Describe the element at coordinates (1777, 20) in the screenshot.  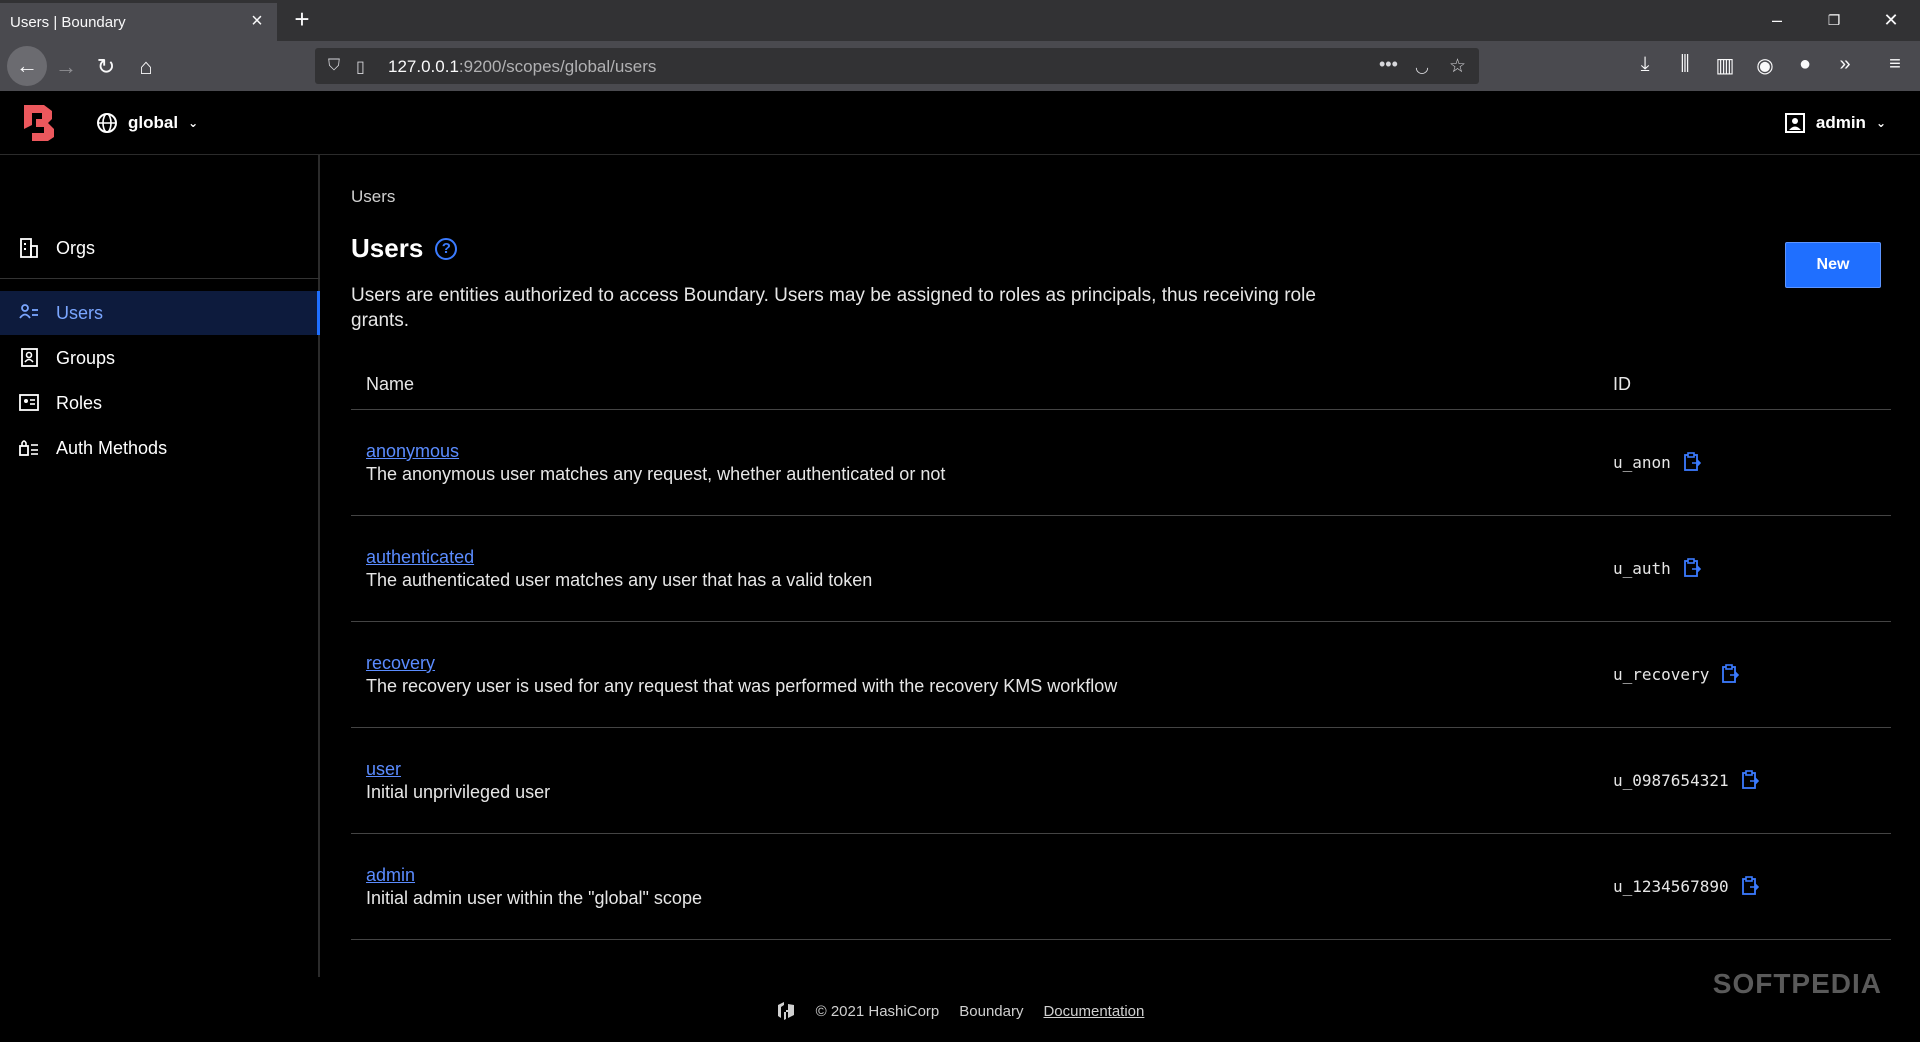
I see `minimize-icon: –` at that location.